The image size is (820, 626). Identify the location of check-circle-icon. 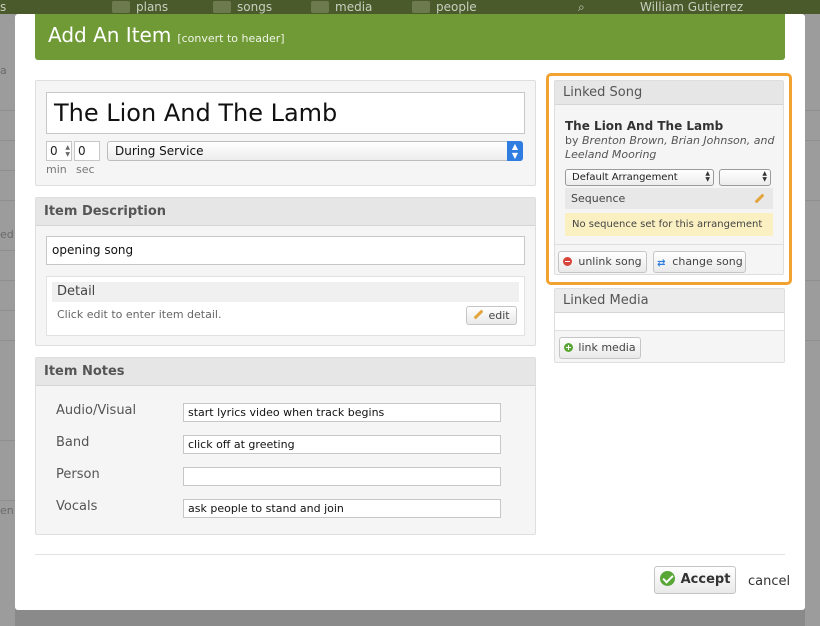
(667, 578).